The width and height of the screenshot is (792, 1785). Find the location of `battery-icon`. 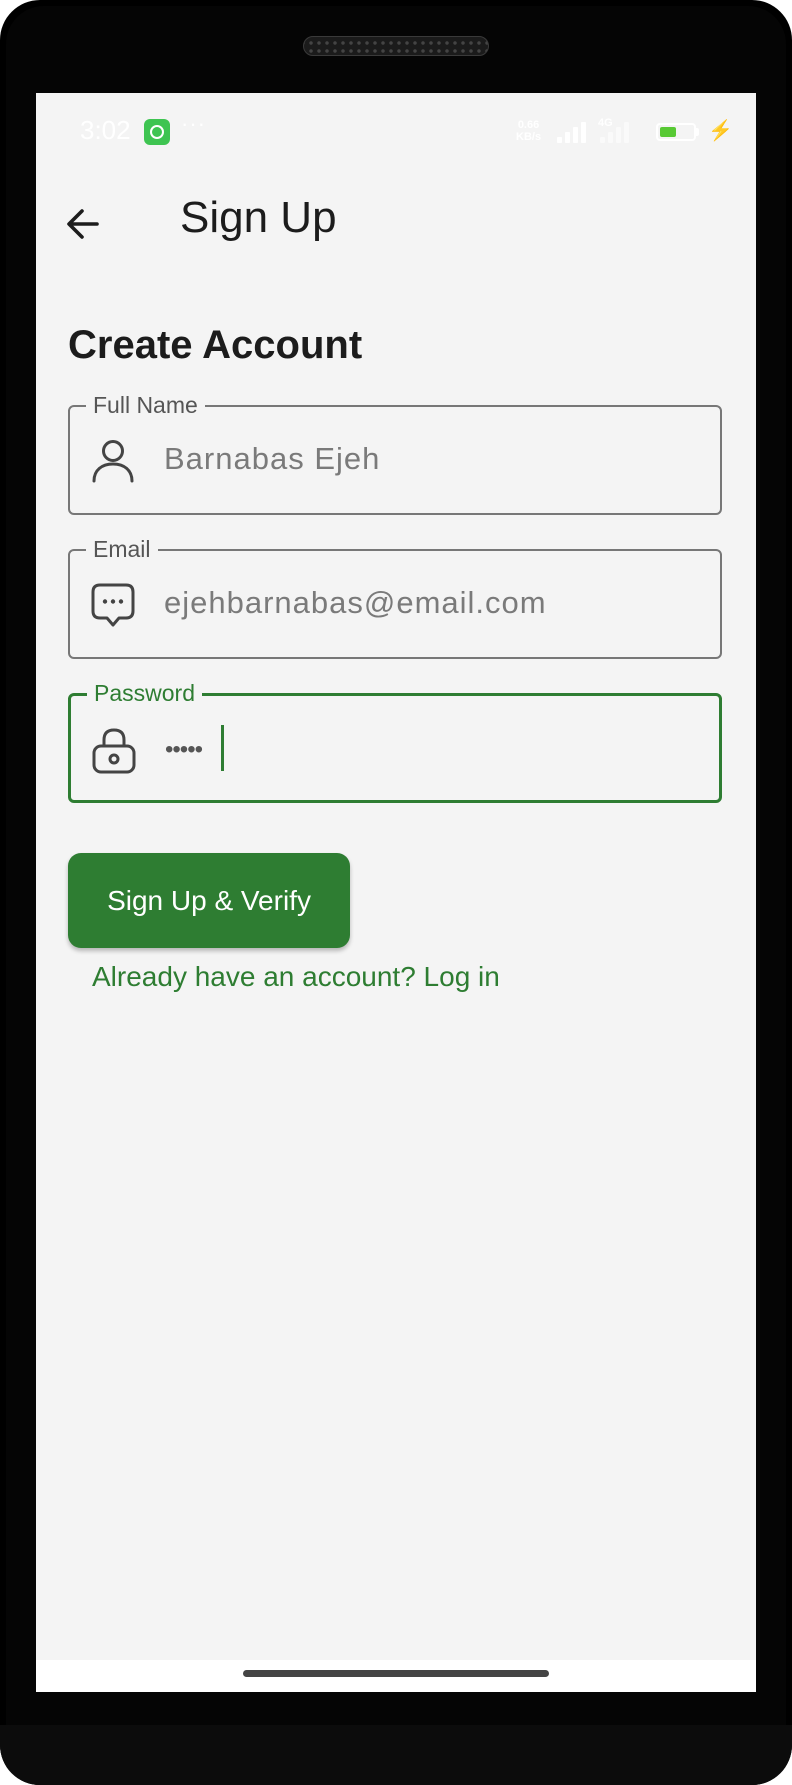

battery-icon is located at coordinates (676, 132).